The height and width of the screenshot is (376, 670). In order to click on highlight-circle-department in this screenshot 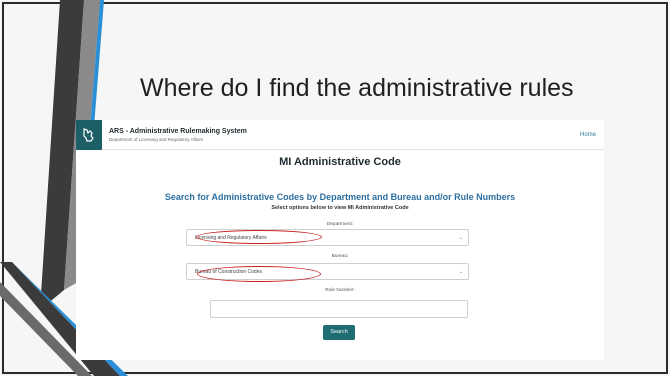, I will do `click(259, 237)`.